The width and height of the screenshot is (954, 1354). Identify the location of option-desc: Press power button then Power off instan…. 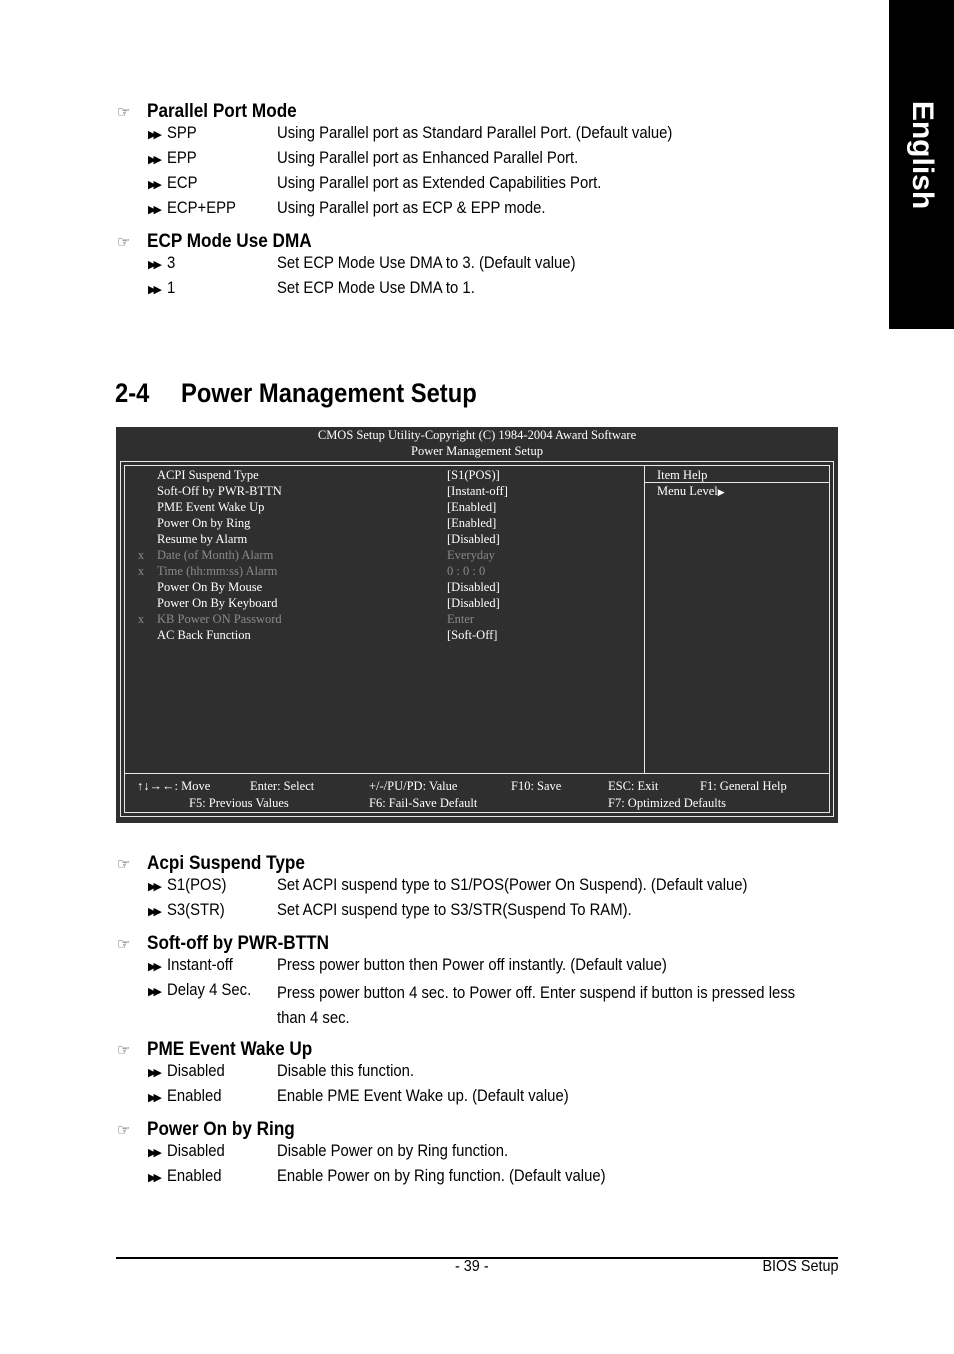
(472, 965).